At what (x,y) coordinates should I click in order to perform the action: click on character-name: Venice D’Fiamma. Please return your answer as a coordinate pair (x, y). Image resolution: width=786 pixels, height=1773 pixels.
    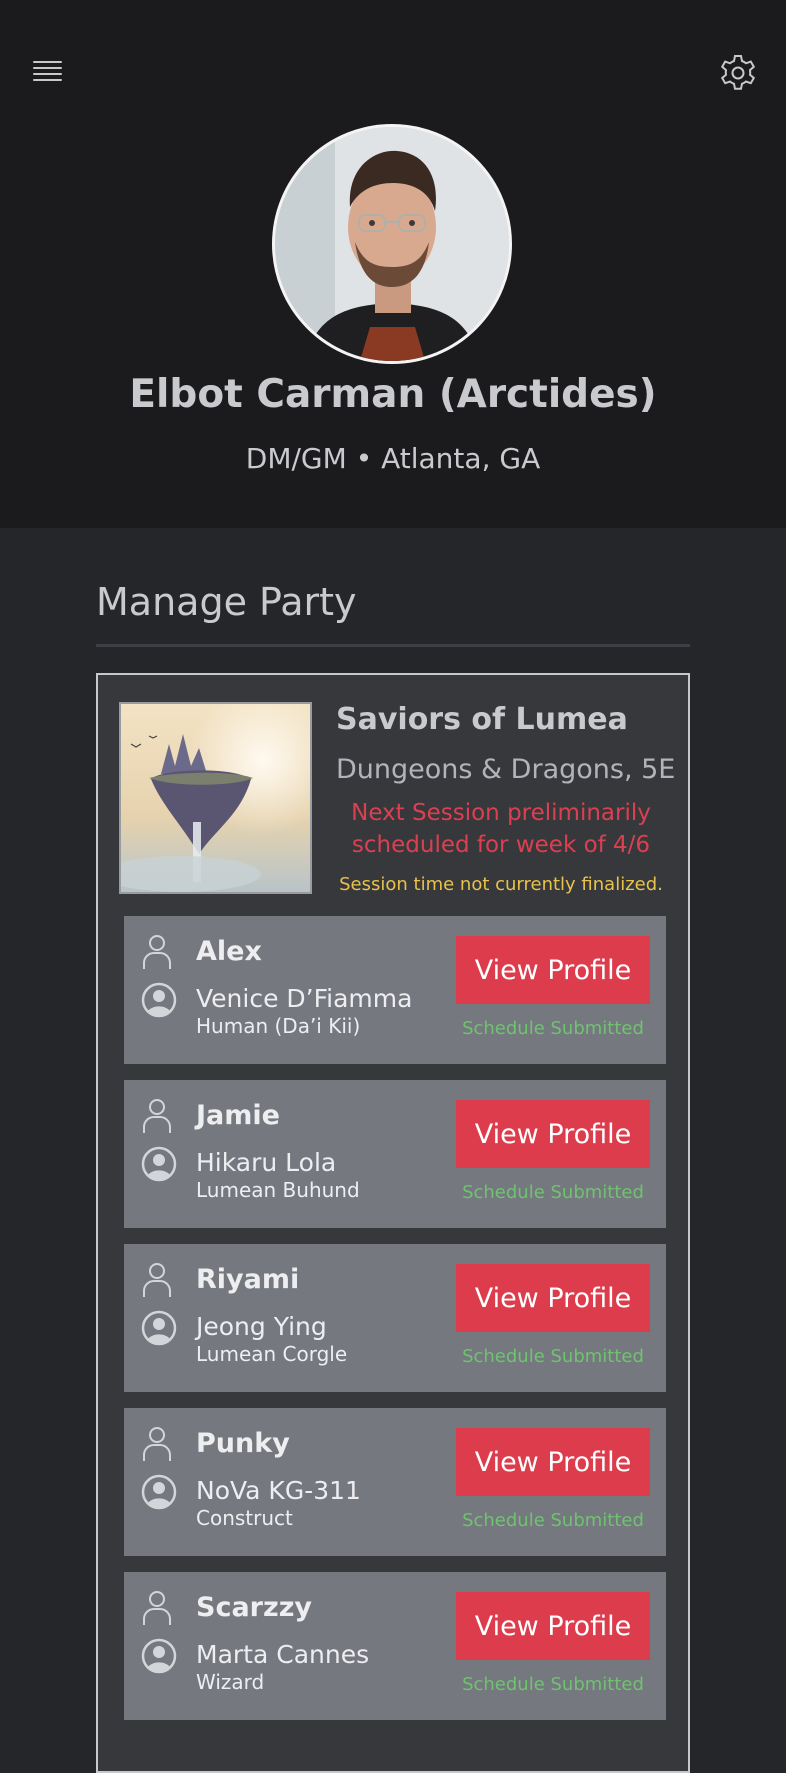
    Looking at the image, I should click on (304, 998).